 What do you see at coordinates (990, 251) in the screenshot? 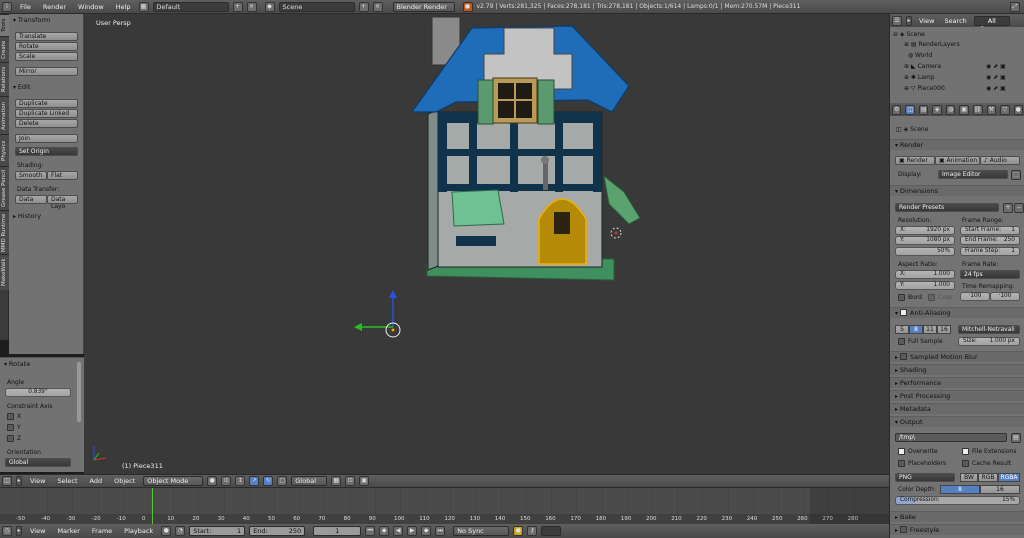
I see `frame-step-field: Frame Step: 1` at bounding box center [990, 251].